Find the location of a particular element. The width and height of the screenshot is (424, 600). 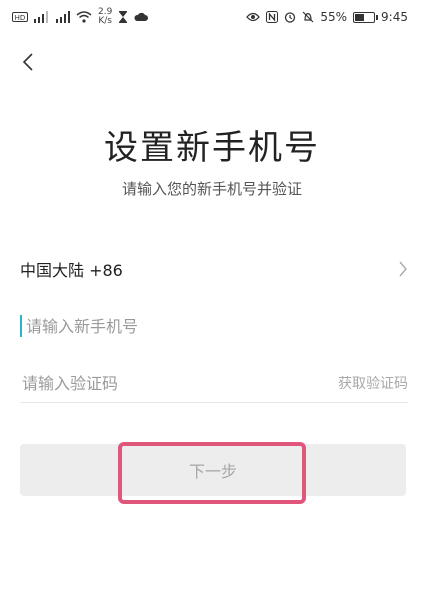

back-button is located at coordinates (28, 62).